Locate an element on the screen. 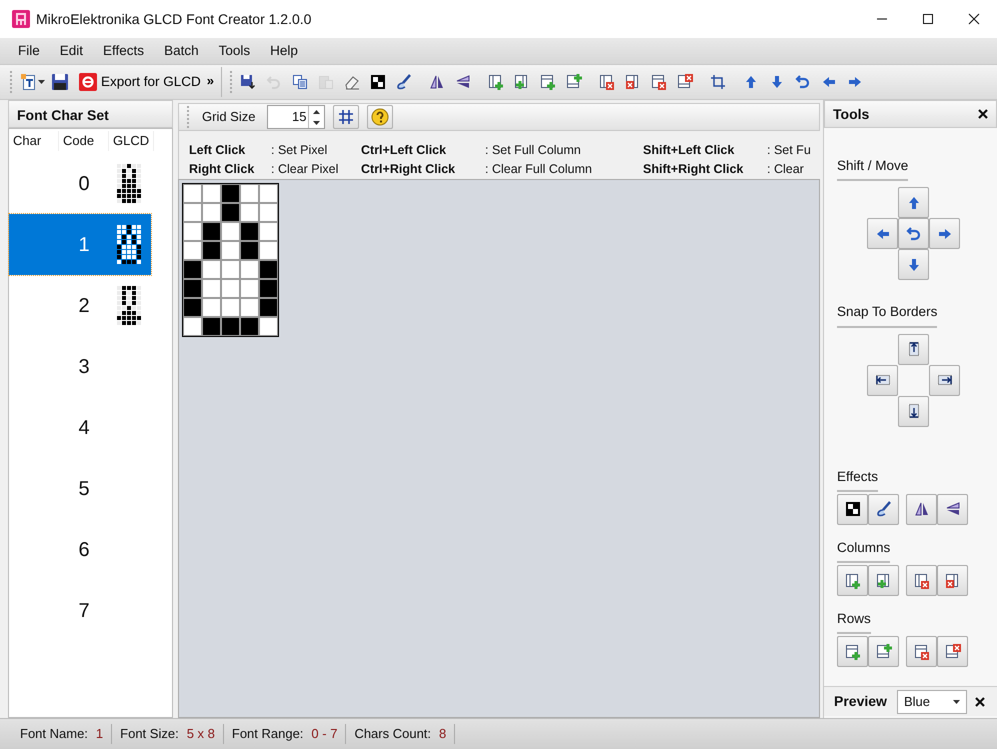  crop-icon is located at coordinates (718, 82).